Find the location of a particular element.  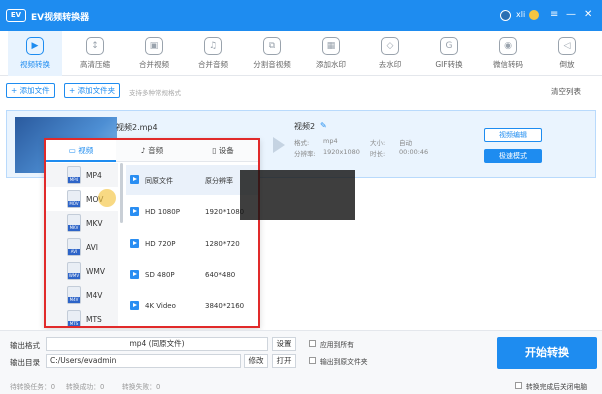

mts-file-icon: MTS is located at coordinates (74, 318).